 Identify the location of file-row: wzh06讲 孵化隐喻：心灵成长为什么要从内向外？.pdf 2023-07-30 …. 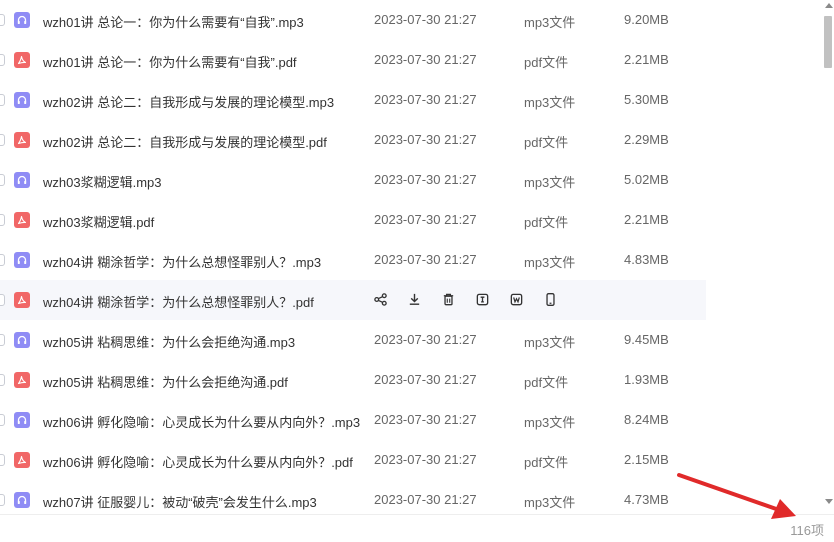
(353, 460).